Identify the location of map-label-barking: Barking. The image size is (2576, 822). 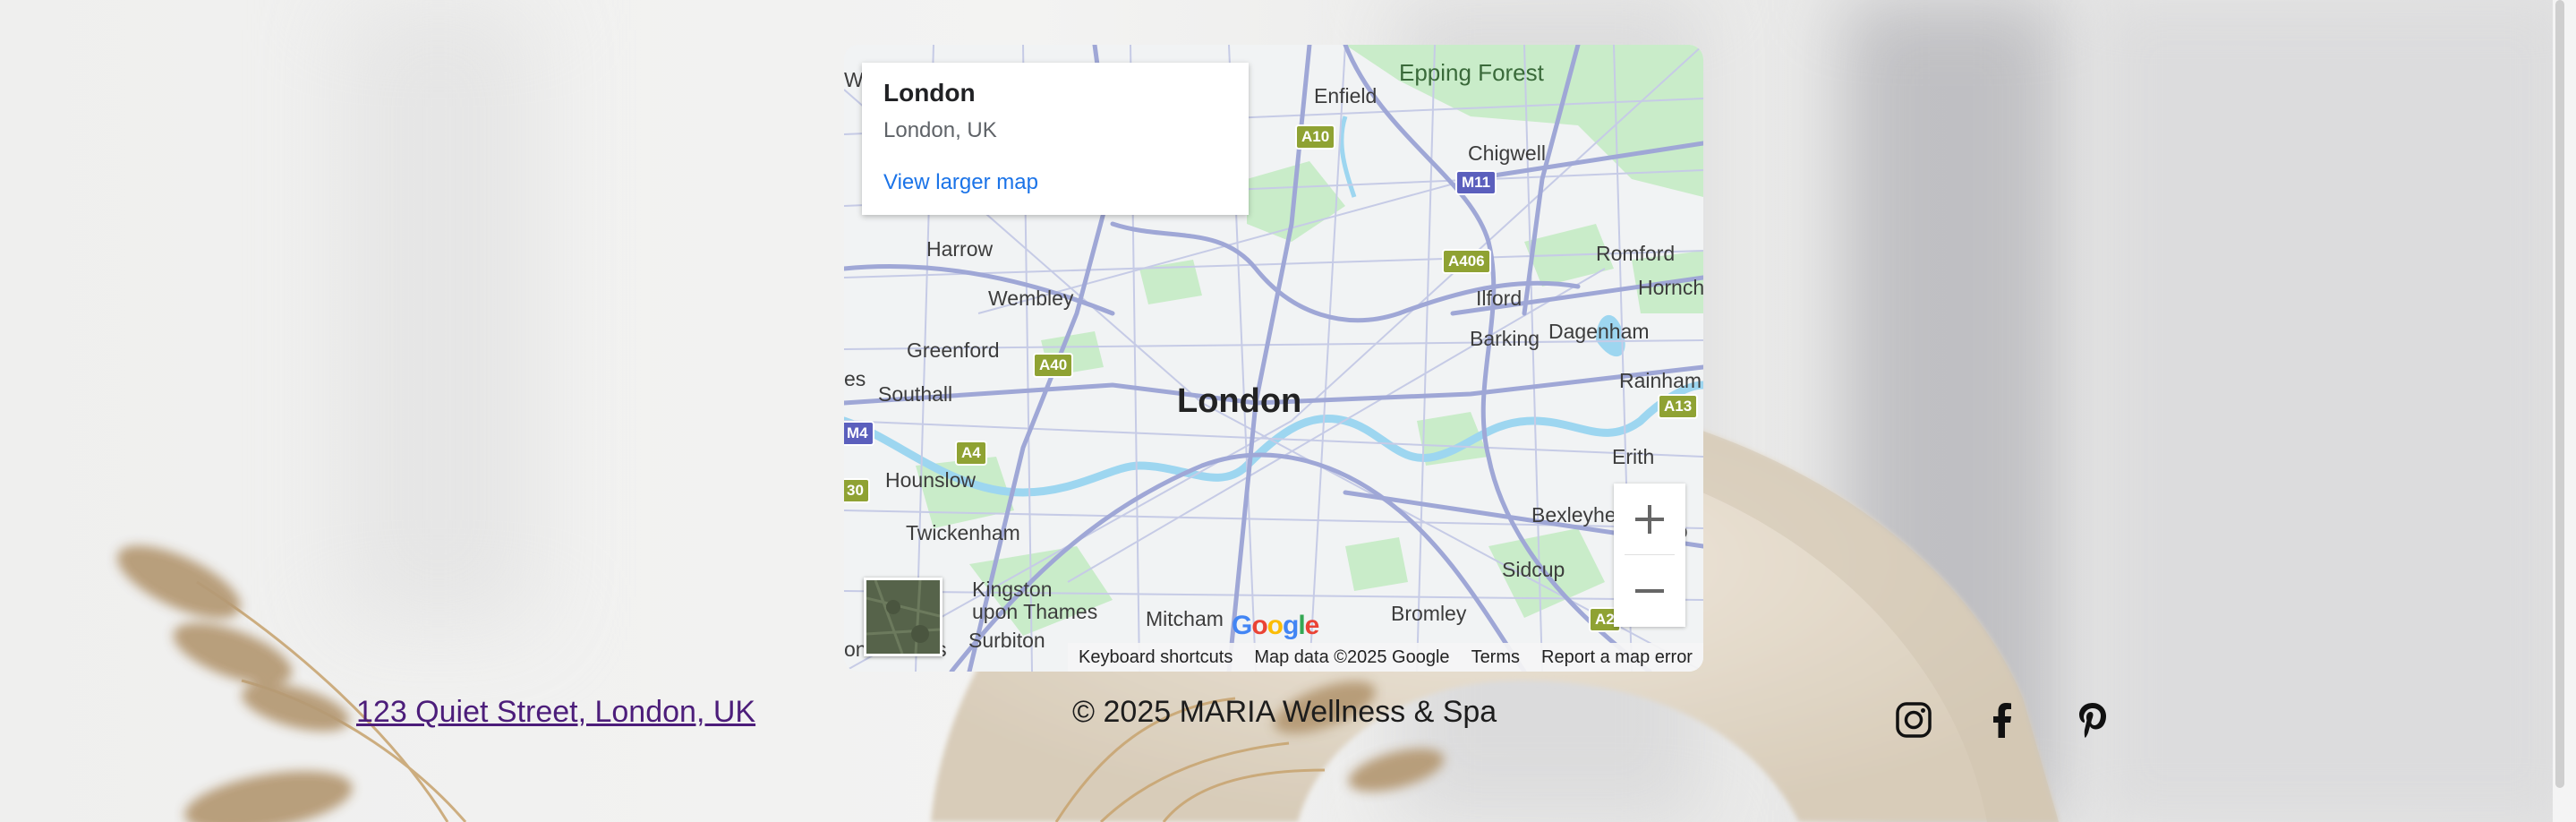
(1505, 339).